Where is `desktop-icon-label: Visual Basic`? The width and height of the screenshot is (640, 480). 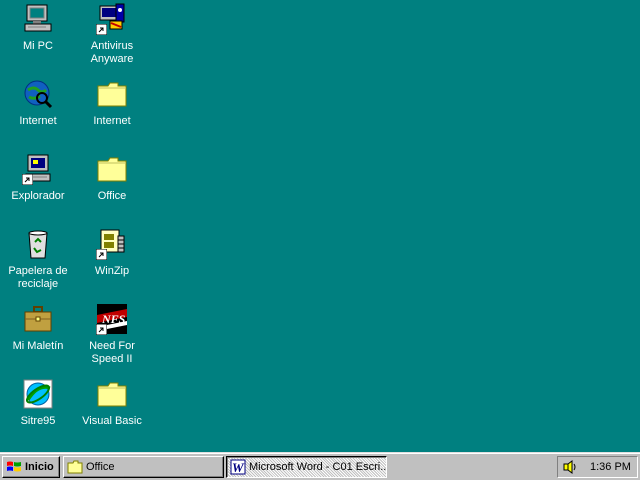 desktop-icon-label: Visual Basic is located at coordinates (112, 421).